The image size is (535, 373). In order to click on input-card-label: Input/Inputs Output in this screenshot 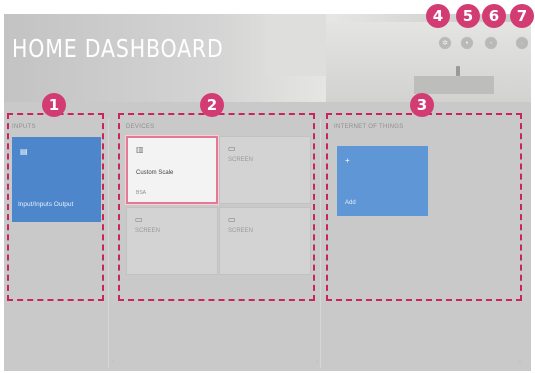, I will do `click(46, 204)`.